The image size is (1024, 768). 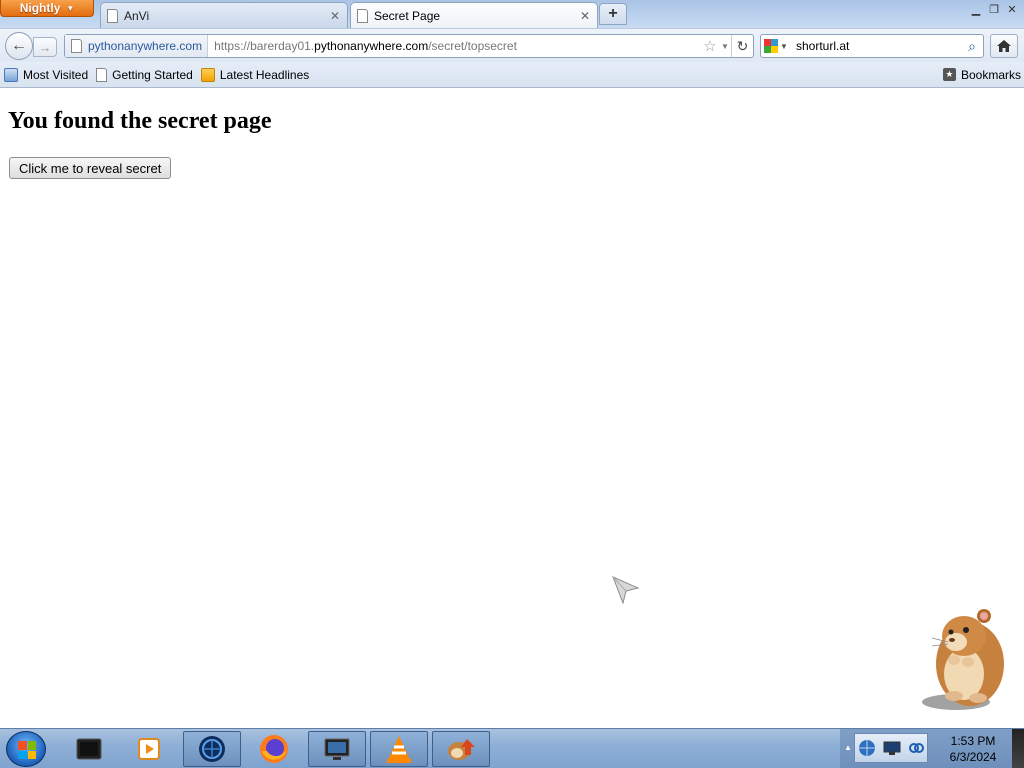 What do you see at coordinates (848, 747) in the screenshot?
I see `tray-expand-icon: ▲` at bounding box center [848, 747].